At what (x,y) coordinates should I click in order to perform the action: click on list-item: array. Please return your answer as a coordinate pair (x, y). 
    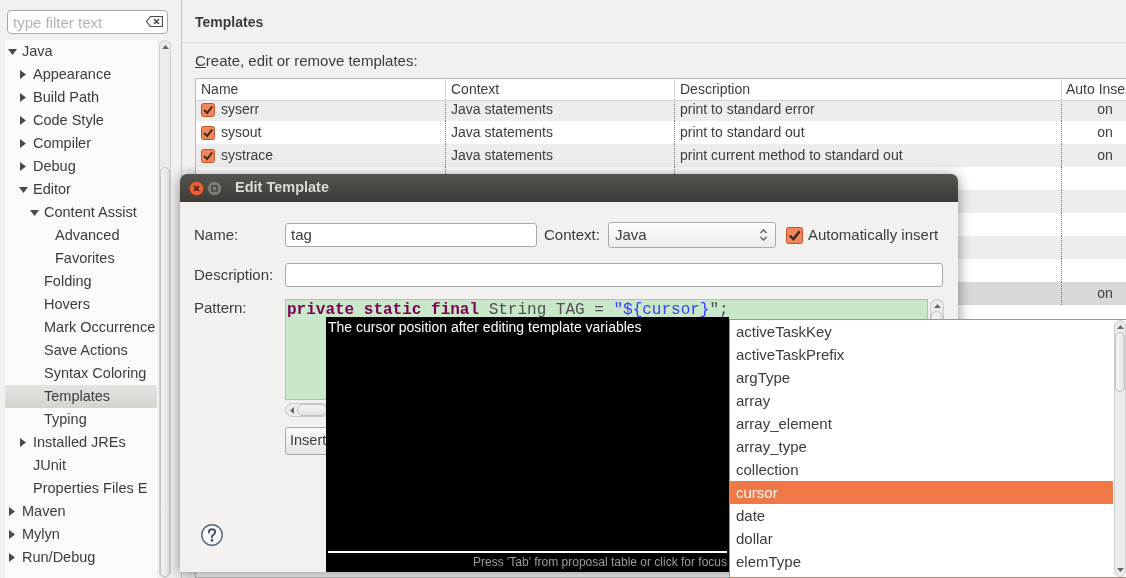
    Looking at the image, I should click on (921, 400).